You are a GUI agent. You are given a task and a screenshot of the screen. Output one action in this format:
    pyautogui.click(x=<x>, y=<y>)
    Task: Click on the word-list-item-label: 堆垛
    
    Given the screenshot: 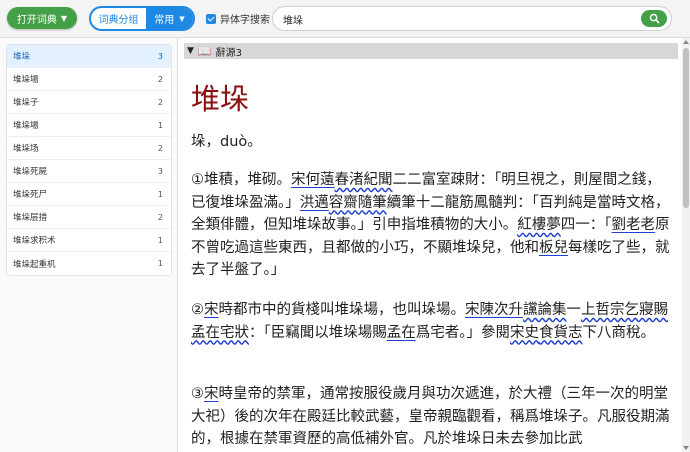 What is the action you would take?
    pyautogui.click(x=22, y=57)
    